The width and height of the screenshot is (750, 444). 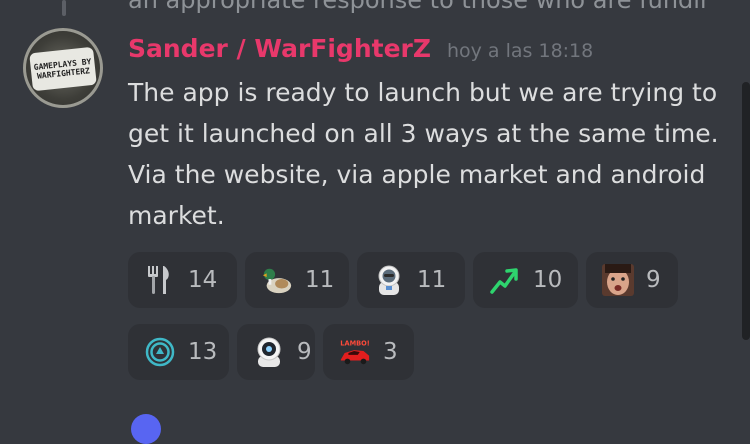 What do you see at coordinates (354, 343) in the screenshot?
I see `svg-text: LAMBO!` at bounding box center [354, 343].